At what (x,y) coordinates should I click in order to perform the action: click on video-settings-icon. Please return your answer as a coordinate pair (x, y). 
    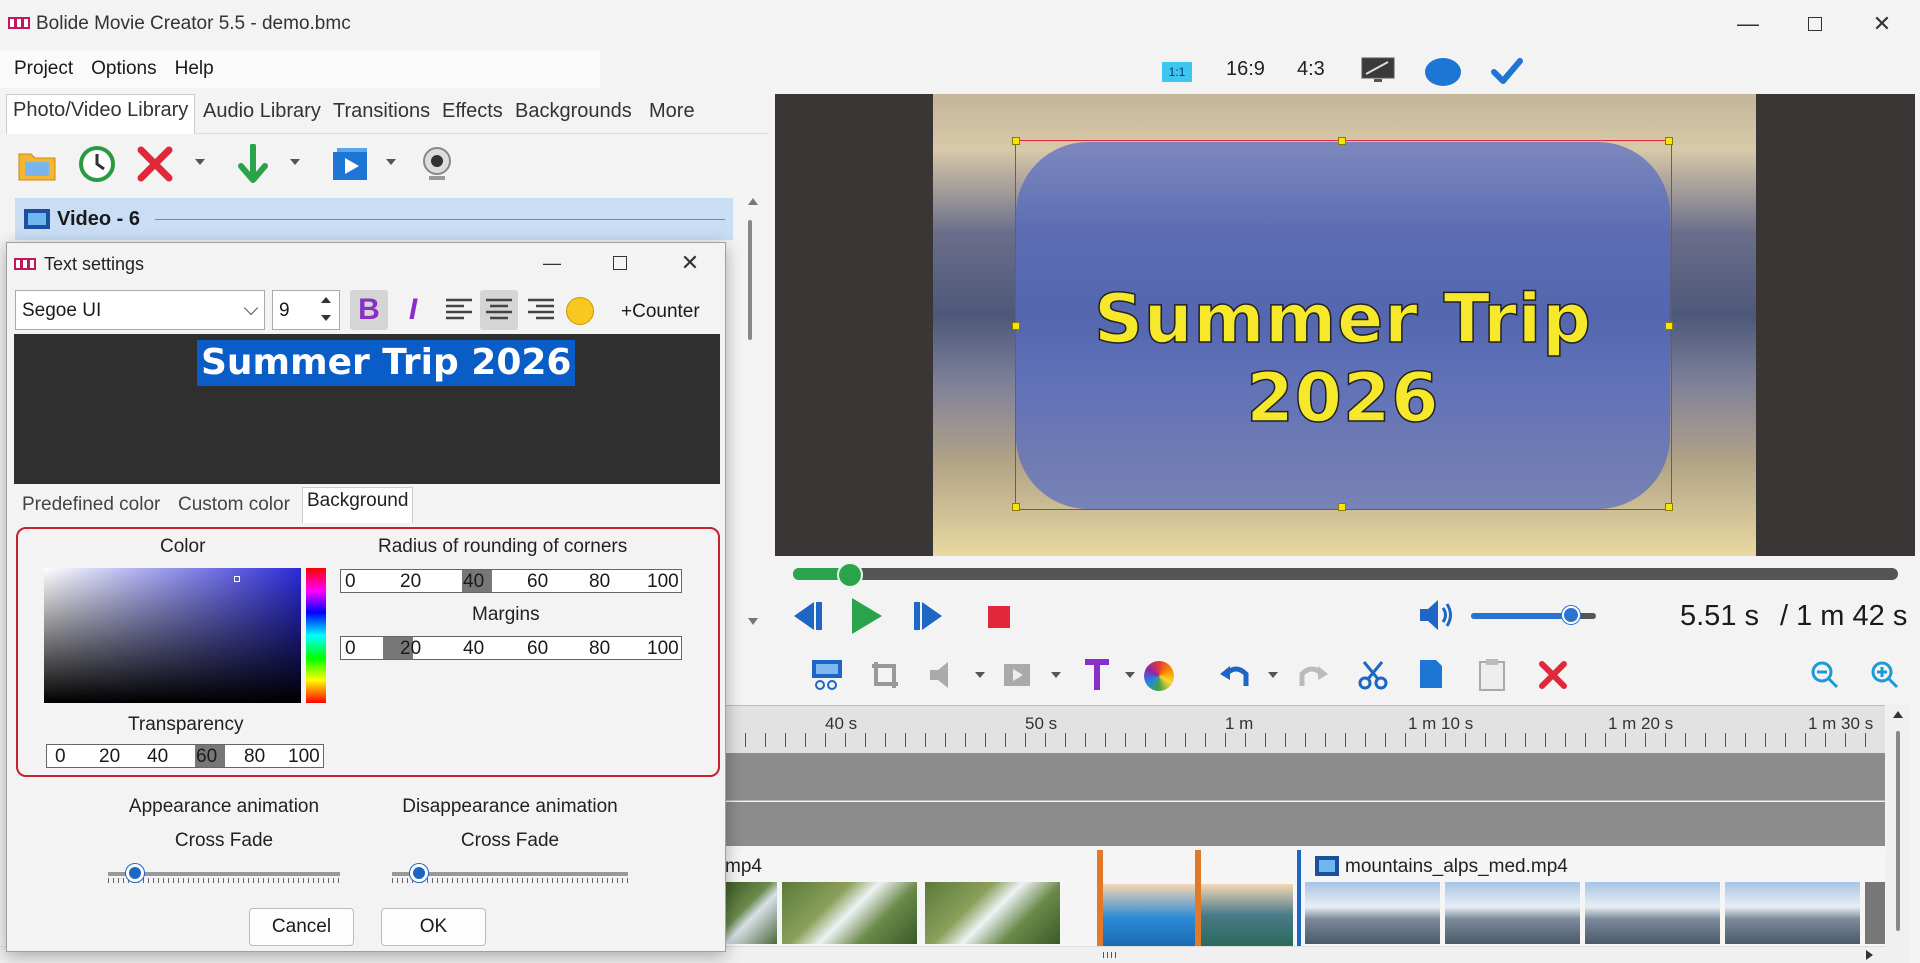
    Looking at the image, I should click on (1017, 675).